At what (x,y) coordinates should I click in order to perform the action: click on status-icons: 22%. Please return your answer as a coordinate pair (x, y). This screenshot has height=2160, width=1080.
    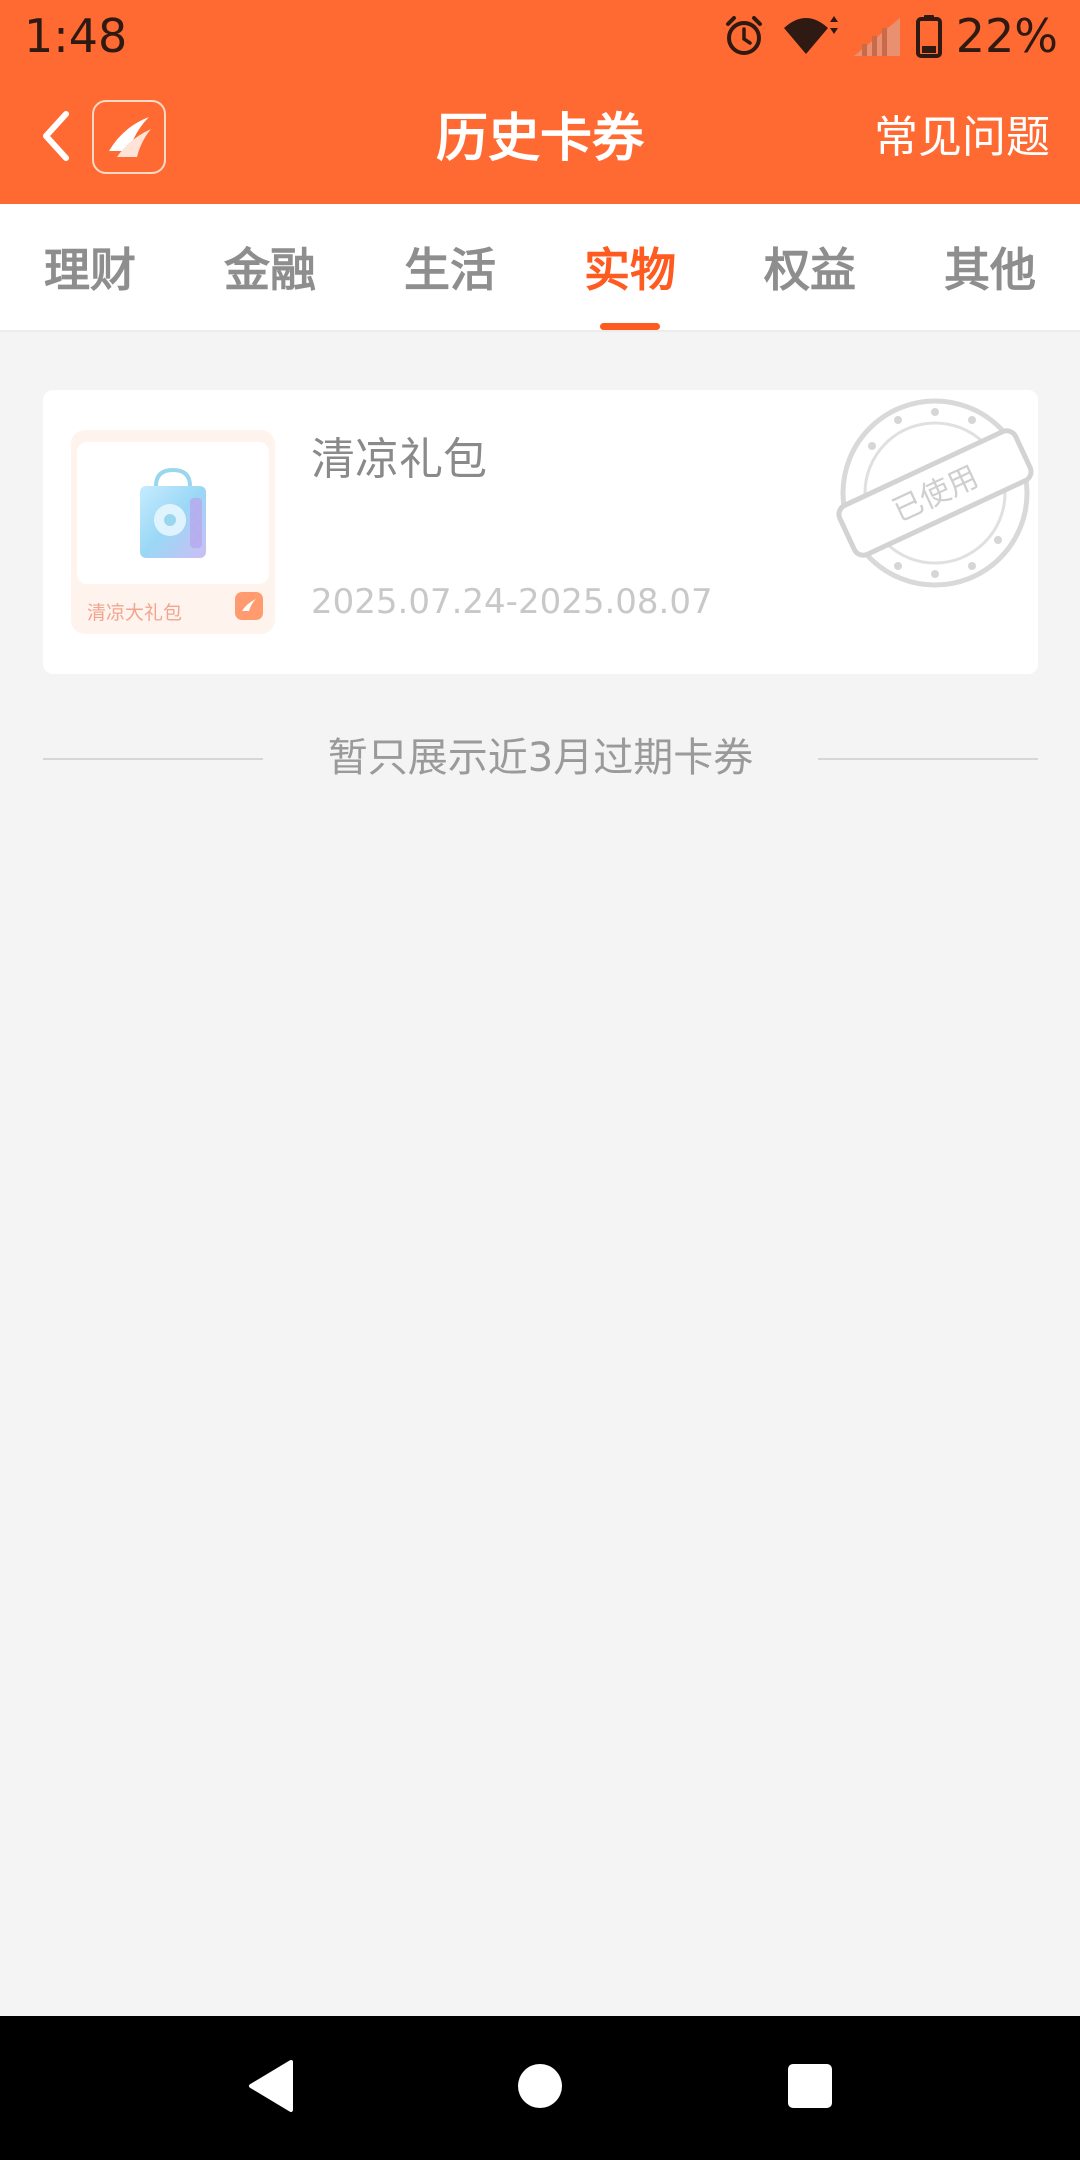
    Looking at the image, I should click on (890, 36).